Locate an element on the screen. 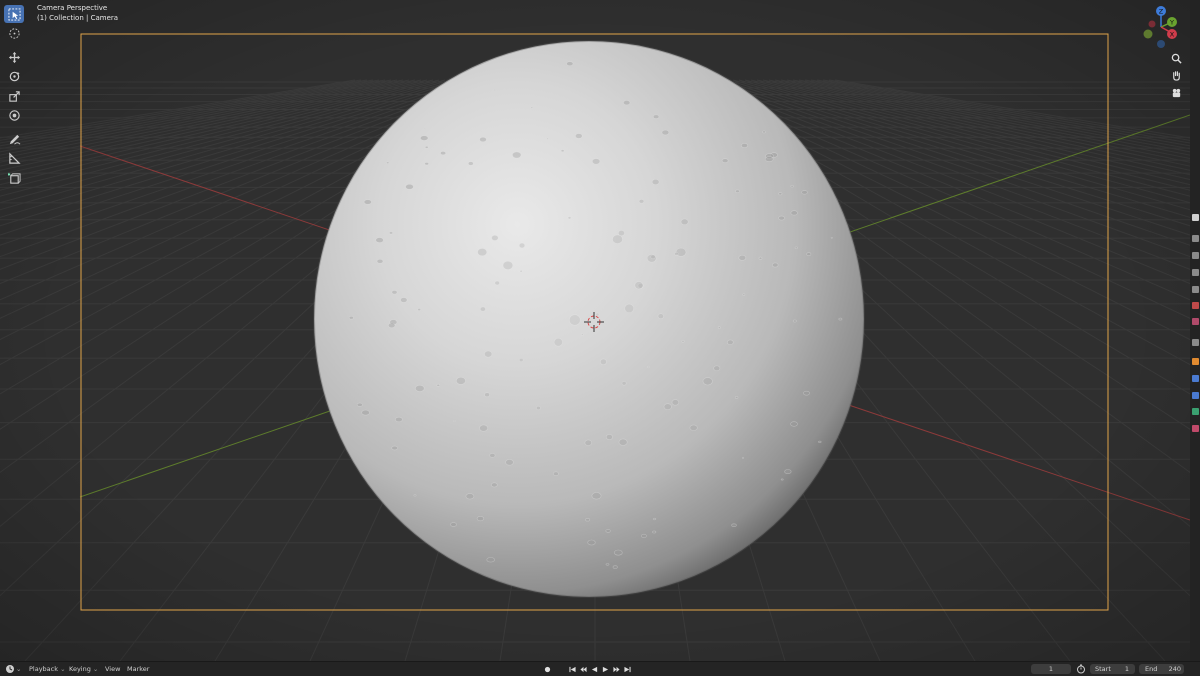 This screenshot has width=1200, height=676. add-cube-icon is located at coordinates (14, 178).